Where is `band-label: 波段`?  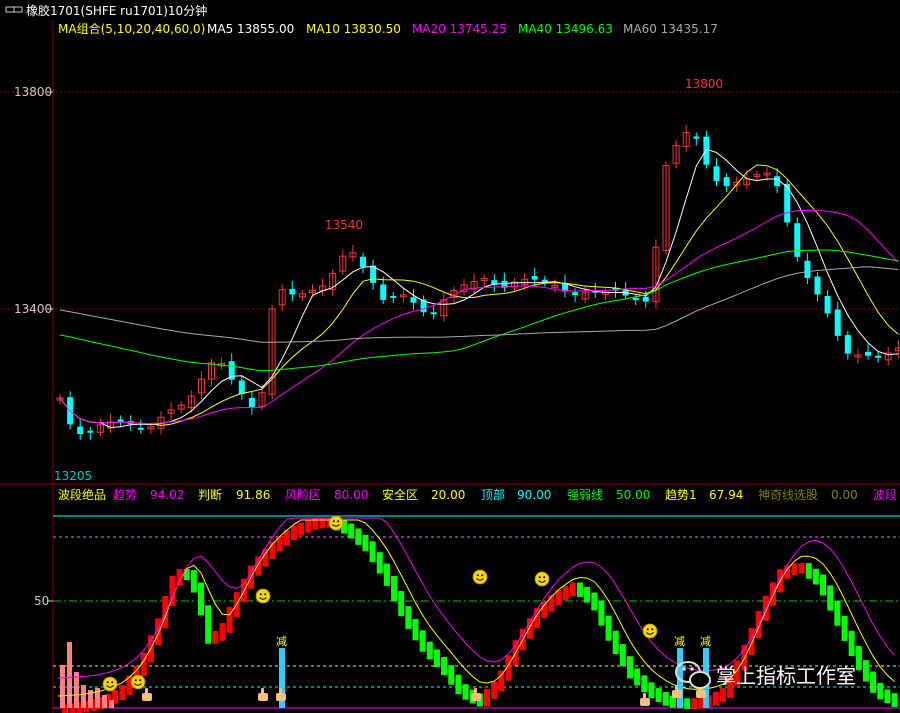
band-label: 波段 is located at coordinates (885, 494).